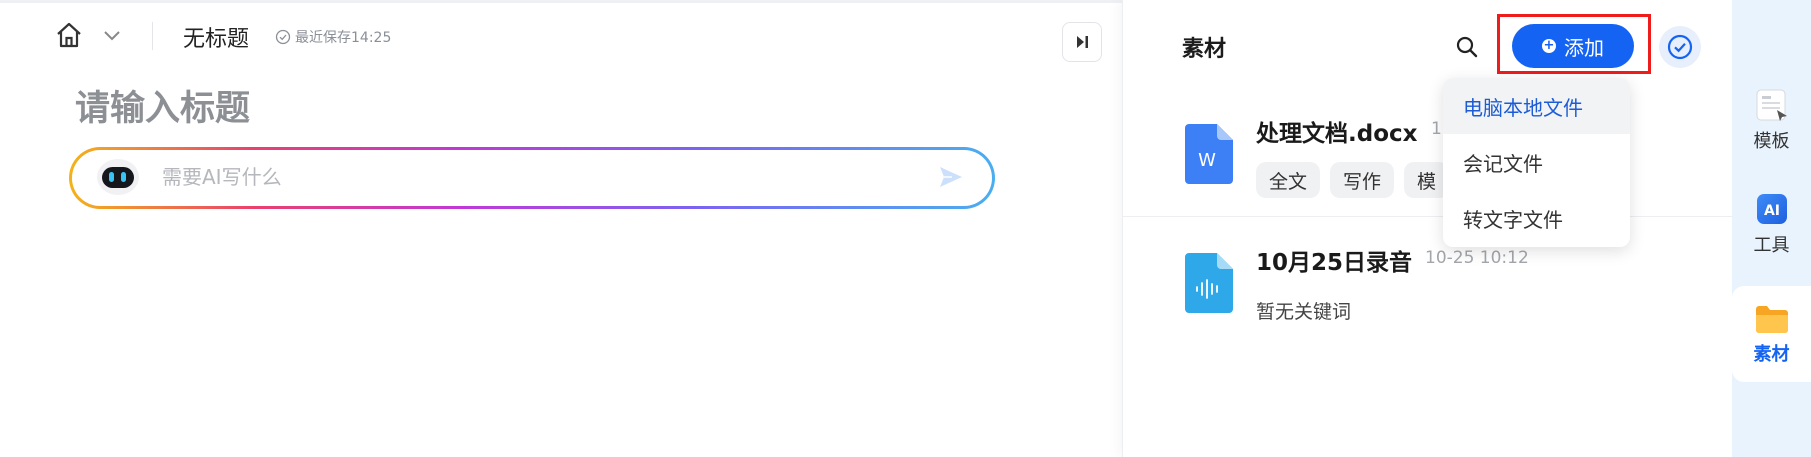 The width and height of the screenshot is (1811, 457). I want to click on folder-icon, so click(1771, 319).